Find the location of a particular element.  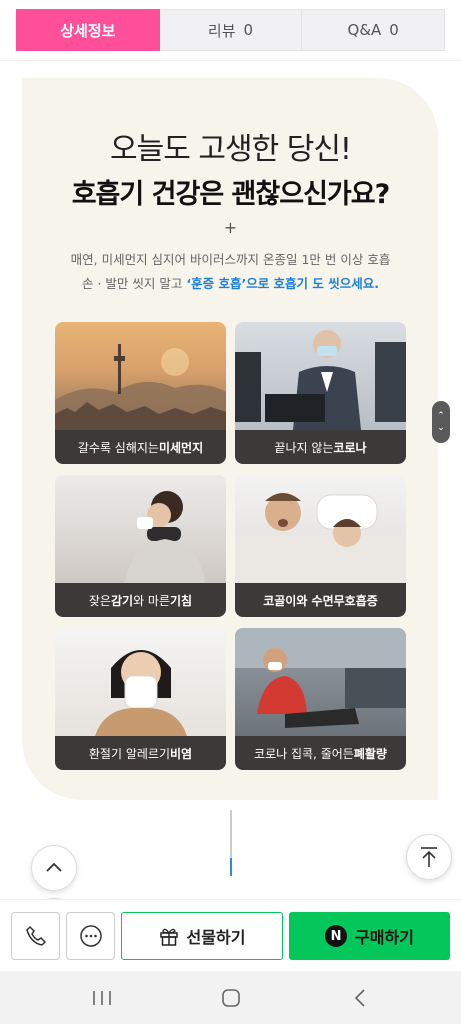

gym-man-image is located at coordinates (320, 682).